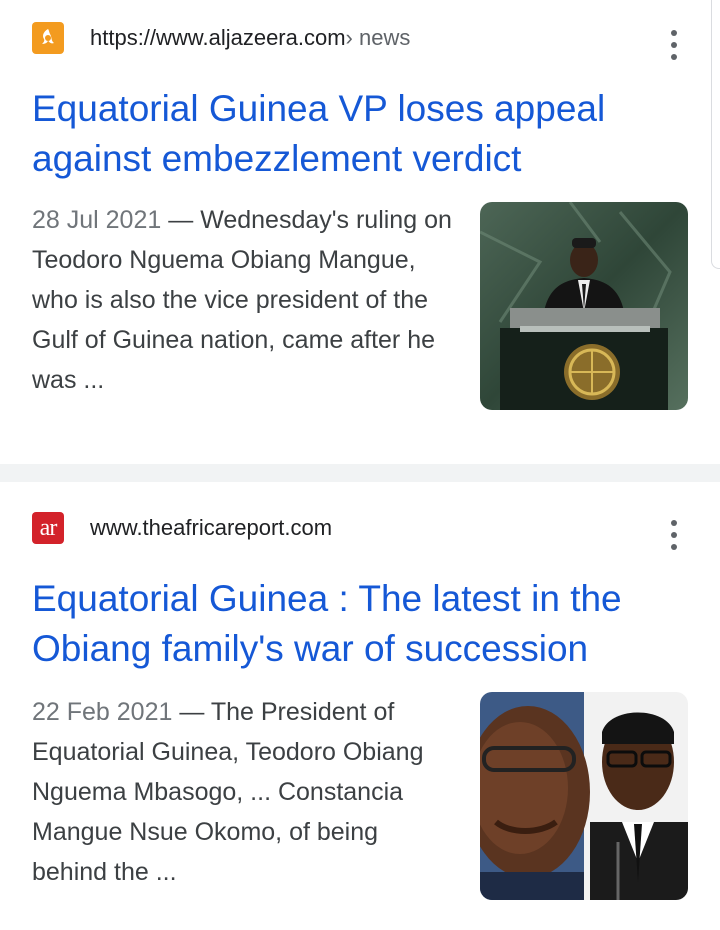 The image size is (720, 930). Describe the element at coordinates (211, 527) in the screenshot. I see `result-url: www.theafricareport.com` at that location.